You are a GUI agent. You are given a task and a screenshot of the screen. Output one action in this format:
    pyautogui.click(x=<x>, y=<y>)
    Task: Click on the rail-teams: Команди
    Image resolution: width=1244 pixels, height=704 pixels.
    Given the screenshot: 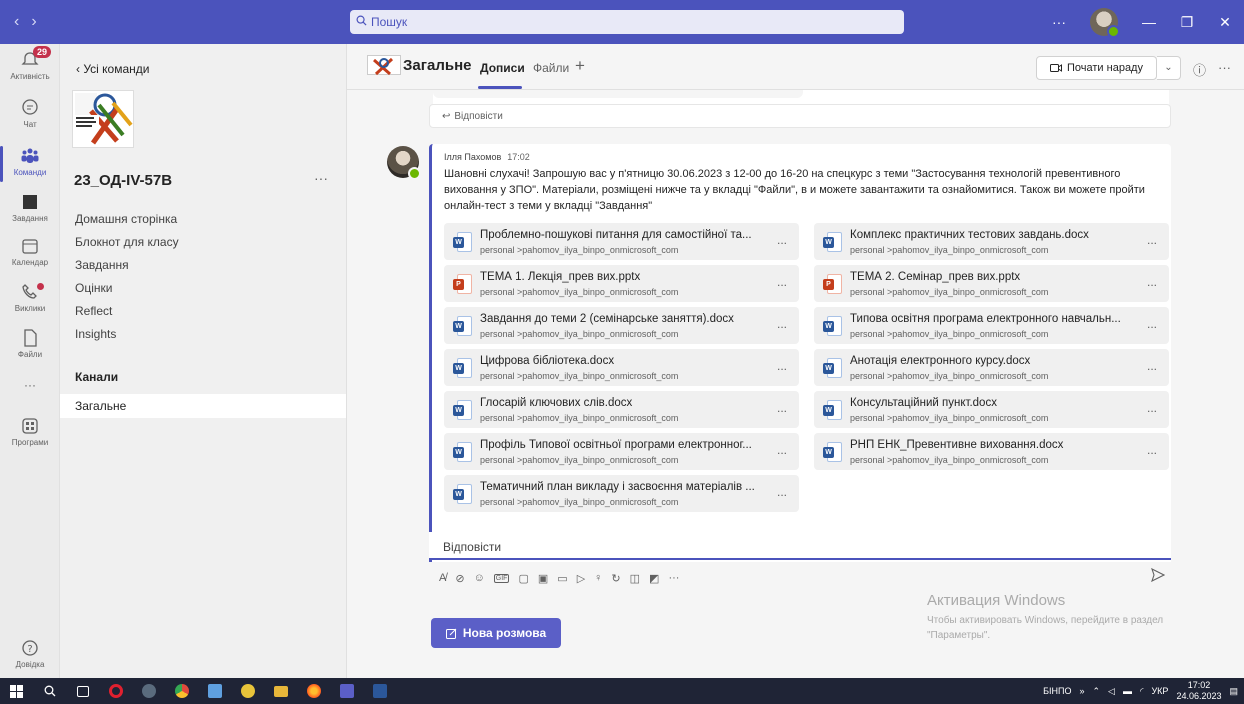 What is the action you would take?
    pyautogui.click(x=30, y=164)
    